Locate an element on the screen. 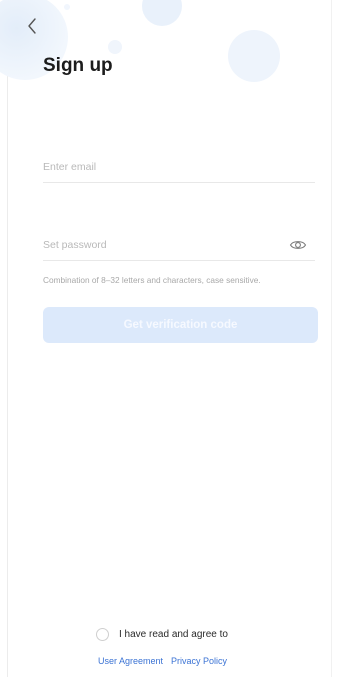 This screenshot has height=677, width=339. agreement-links: User Agreement Privacy Policy is located at coordinates (162, 661).